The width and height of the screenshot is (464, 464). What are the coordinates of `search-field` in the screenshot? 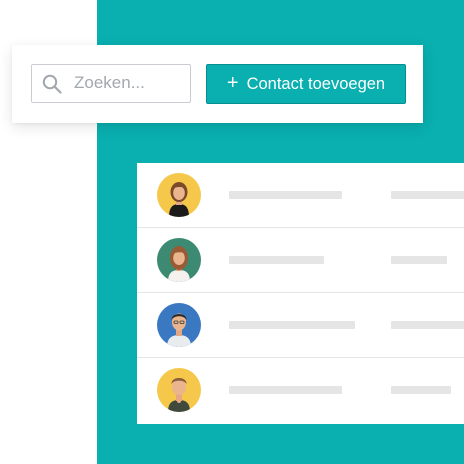 It's located at (111, 83).